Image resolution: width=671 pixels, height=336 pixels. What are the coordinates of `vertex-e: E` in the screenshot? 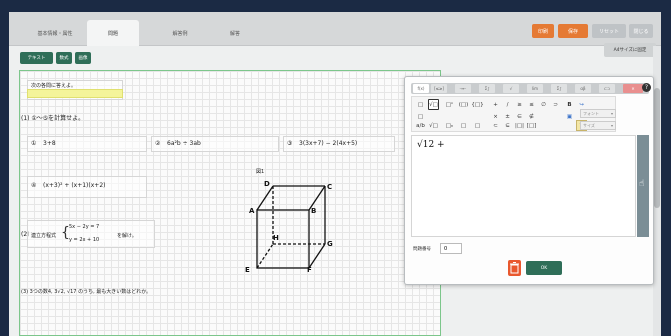 It's located at (247, 270).